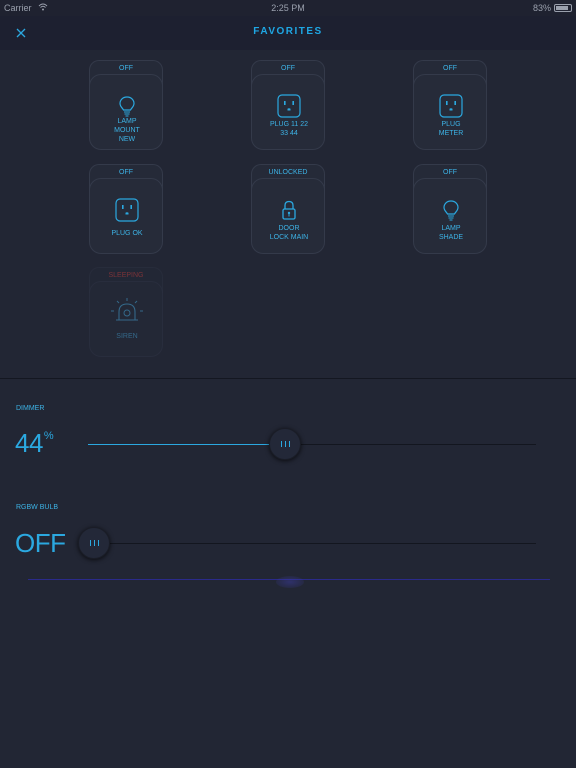 This screenshot has width=576, height=768. What do you see at coordinates (290, 582) in the screenshot?
I see `color-slider-handle` at bounding box center [290, 582].